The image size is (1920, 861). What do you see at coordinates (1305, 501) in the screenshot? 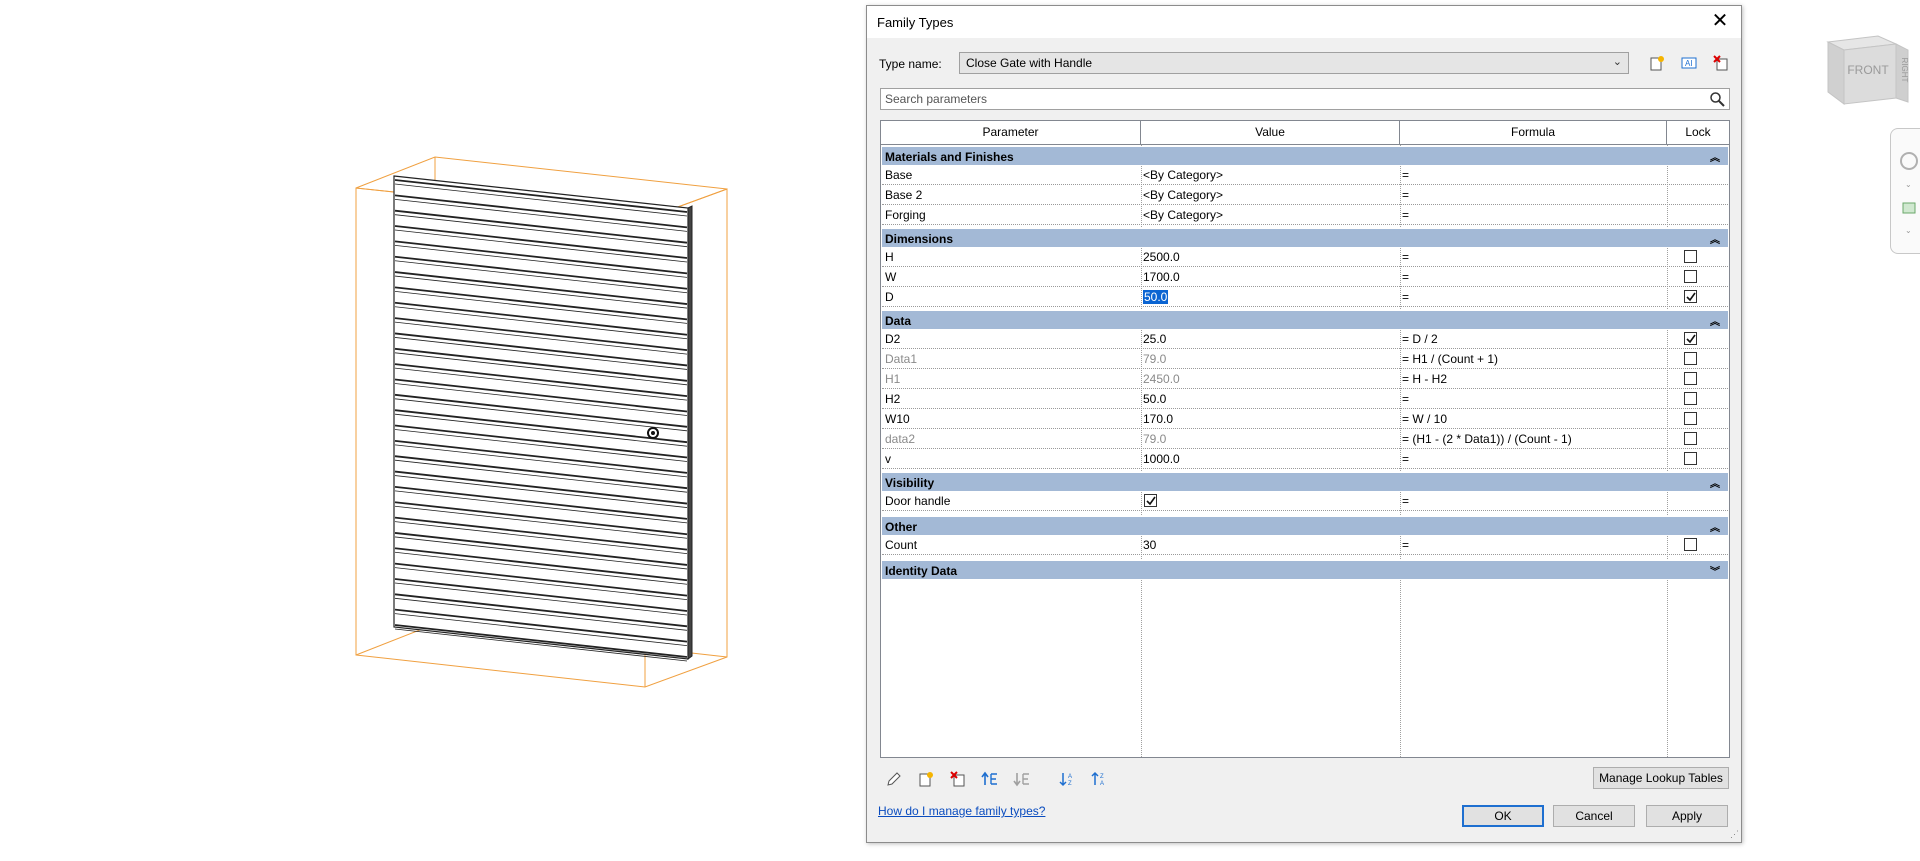
I see `table-row: Door handle =` at bounding box center [1305, 501].